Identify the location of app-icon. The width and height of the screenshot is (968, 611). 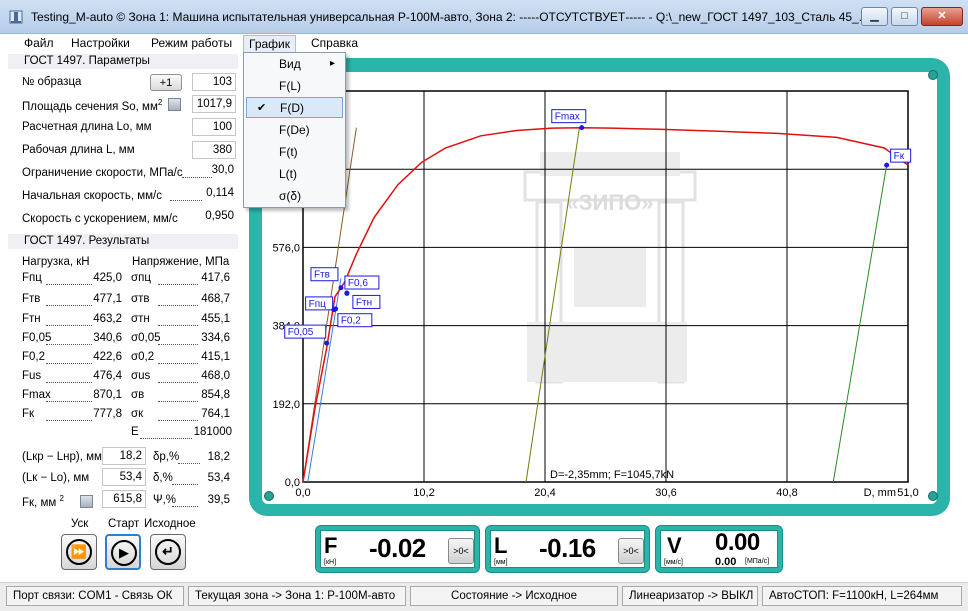
(16, 17).